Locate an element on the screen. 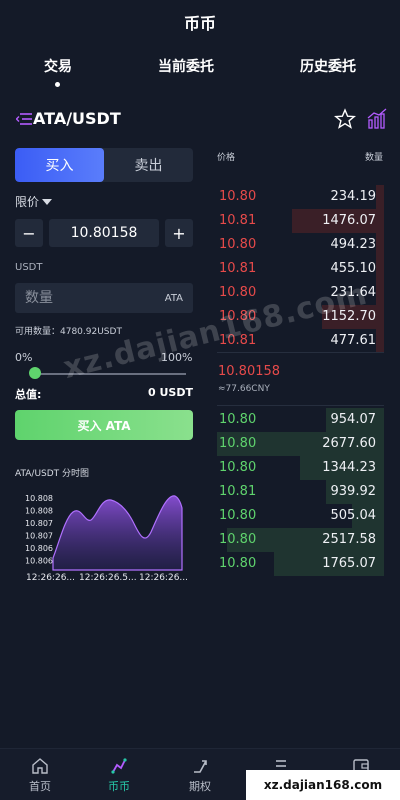  tab-bar: 交易 当前委托 历史委托 is located at coordinates (200, 74).